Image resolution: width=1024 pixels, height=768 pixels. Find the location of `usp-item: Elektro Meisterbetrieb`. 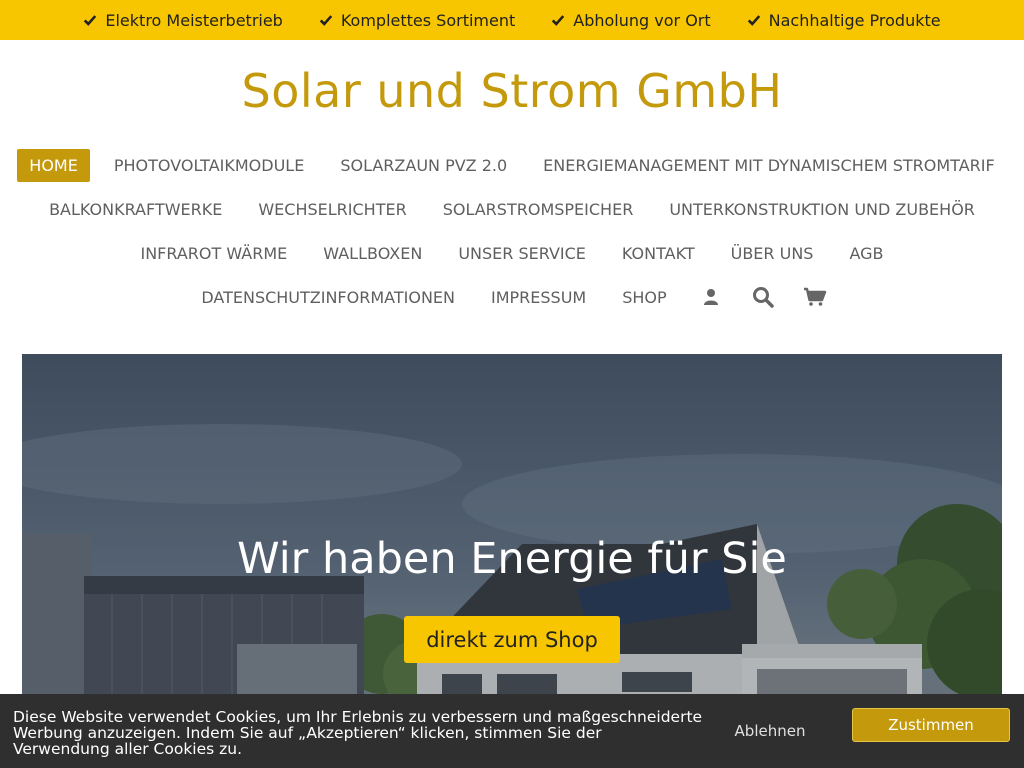

usp-item: Elektro Meisterbetrieb is located at coordinates (183, 20).